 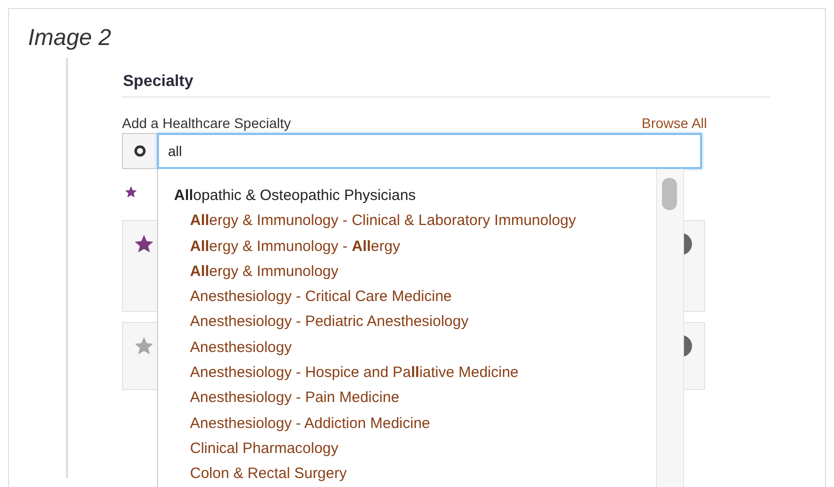 What do you see at coordinates (446, 78) in the screenshot?
I see `section-title: Specialty` at bounding box center [446, 78].